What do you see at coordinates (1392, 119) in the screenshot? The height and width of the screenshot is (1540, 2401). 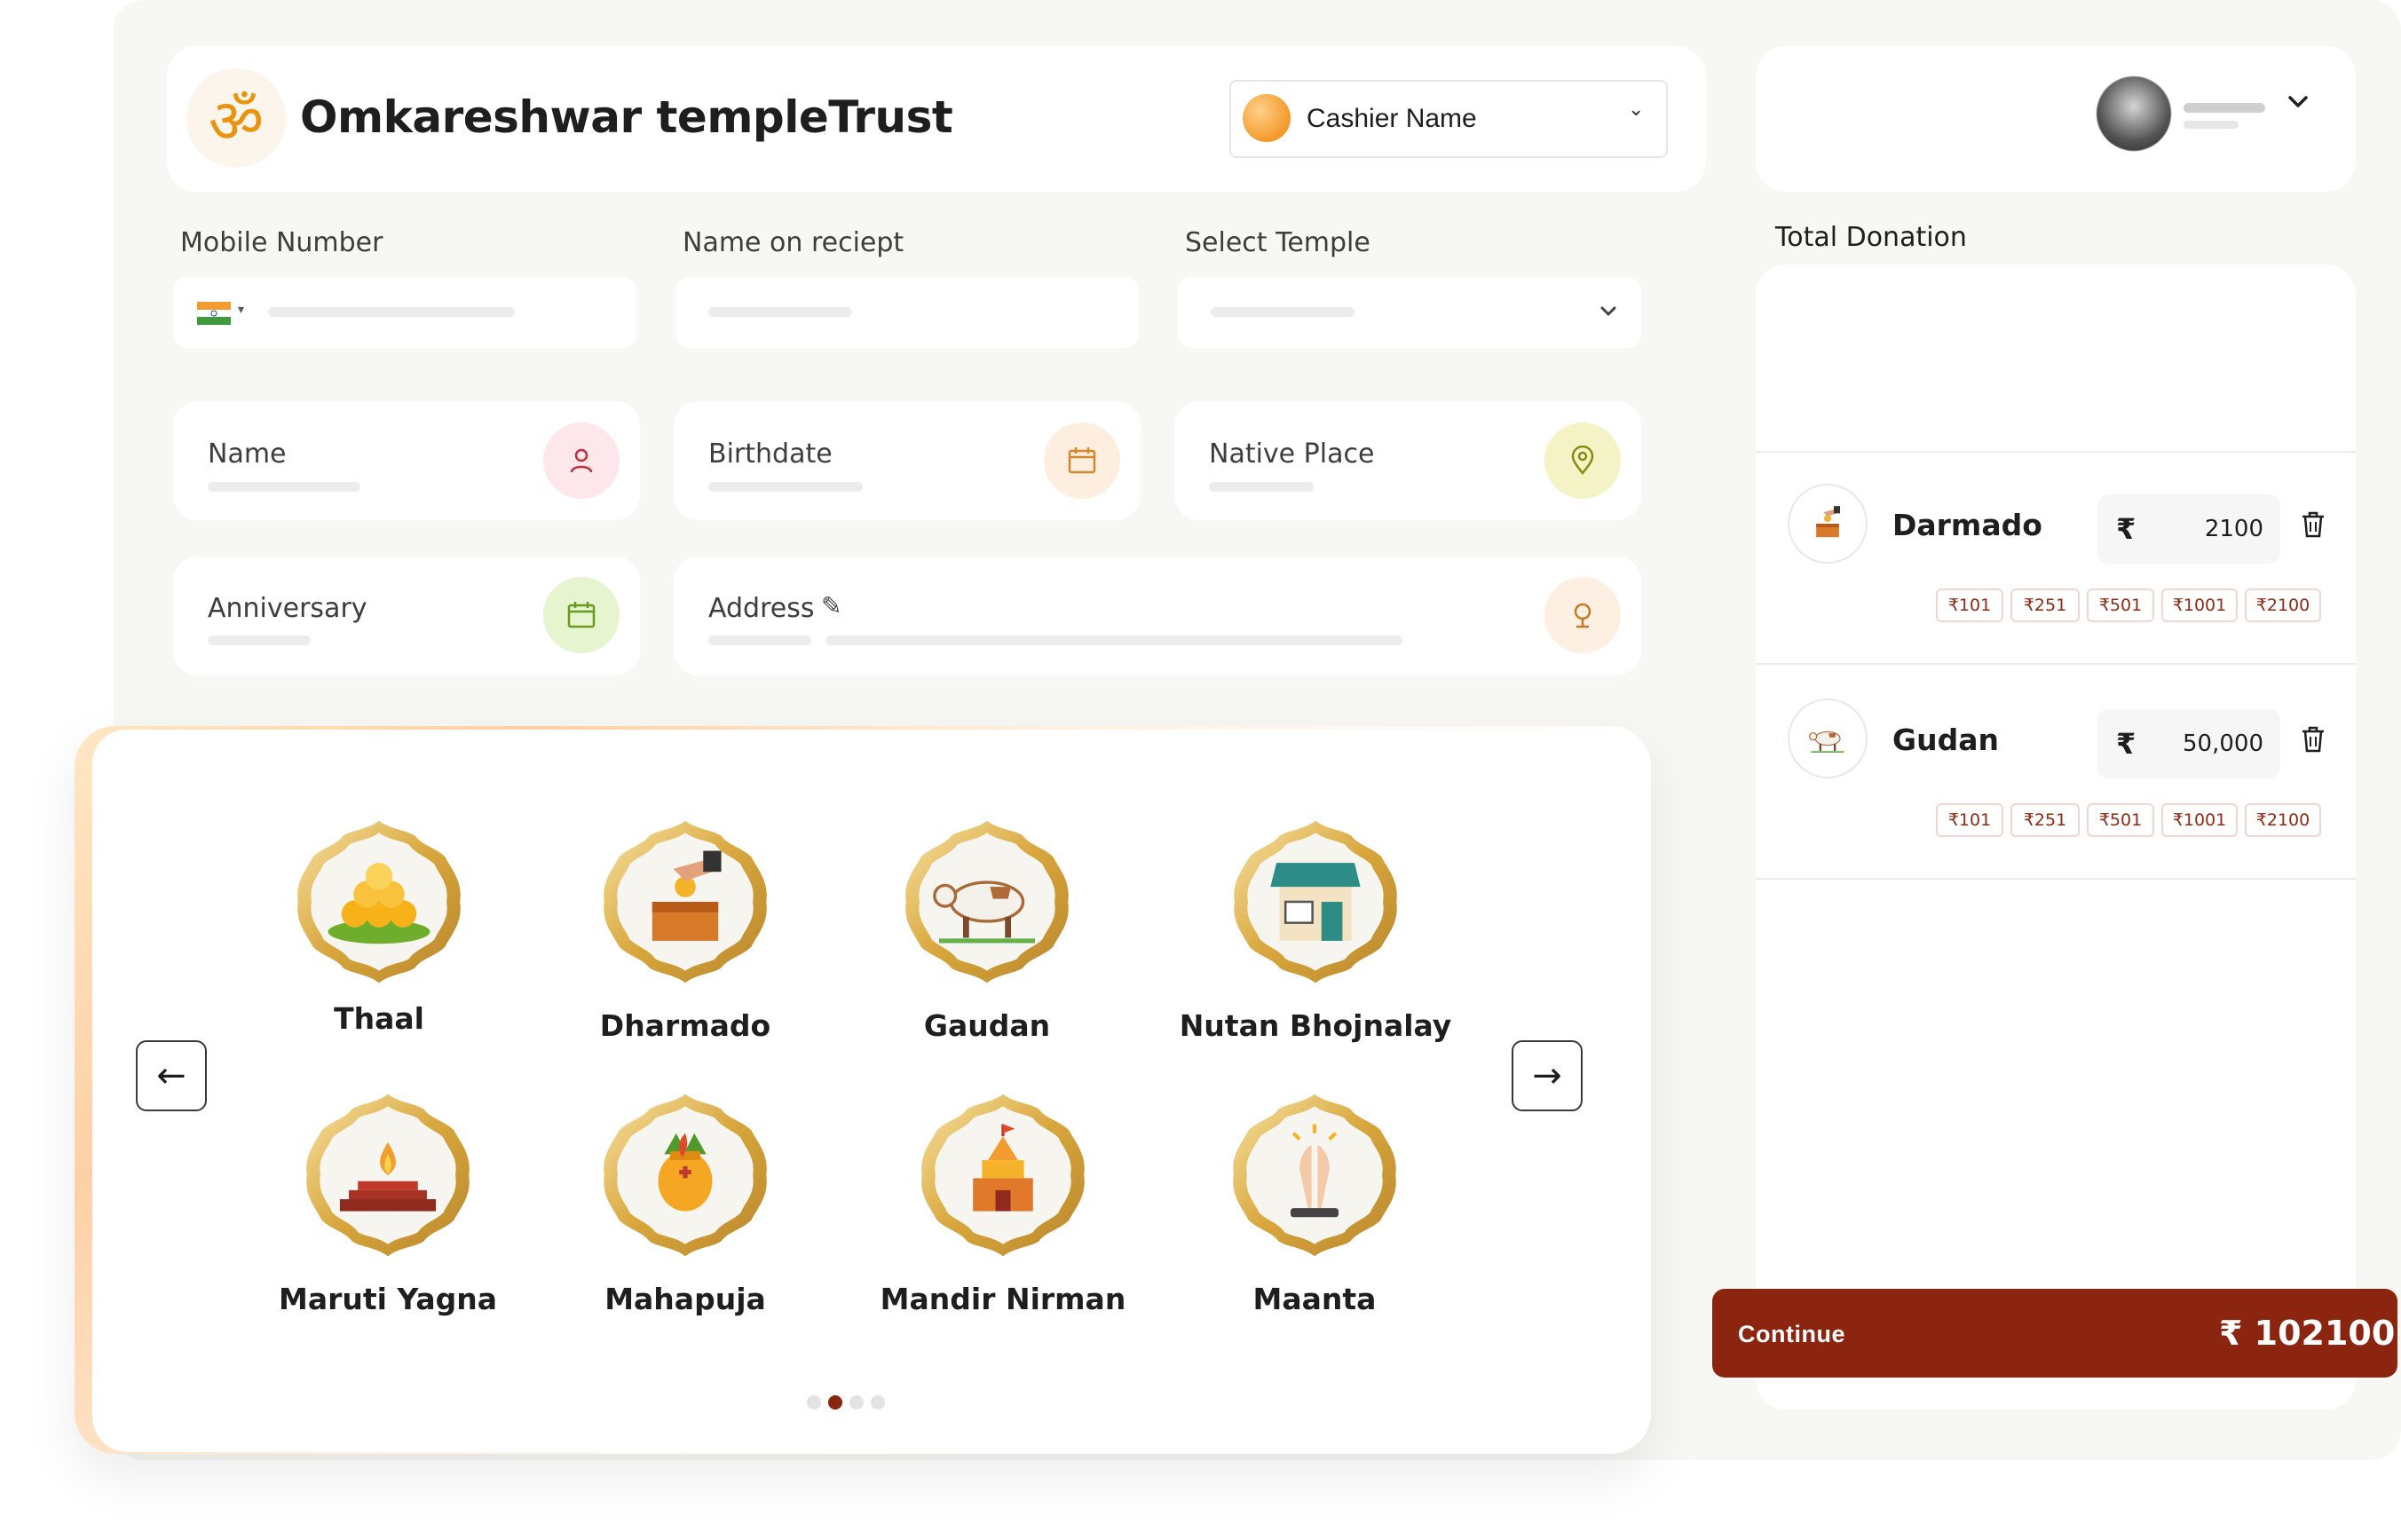 I see `cashier-name-label: Cashier Name` at bounding box center [1392, 119].